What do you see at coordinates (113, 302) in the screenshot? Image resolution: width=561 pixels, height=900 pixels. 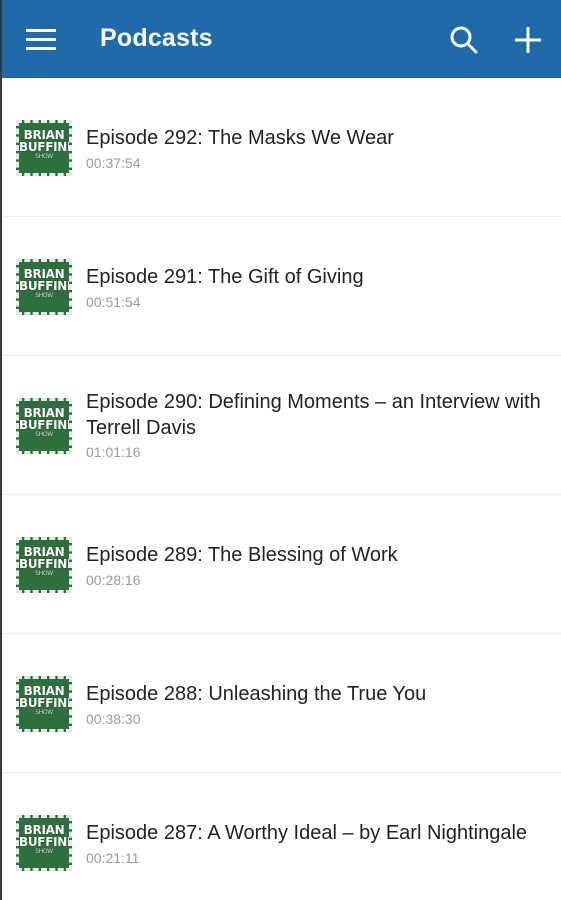 I see `episode-duration: 00:51:54` at bounding box center [113, 302].